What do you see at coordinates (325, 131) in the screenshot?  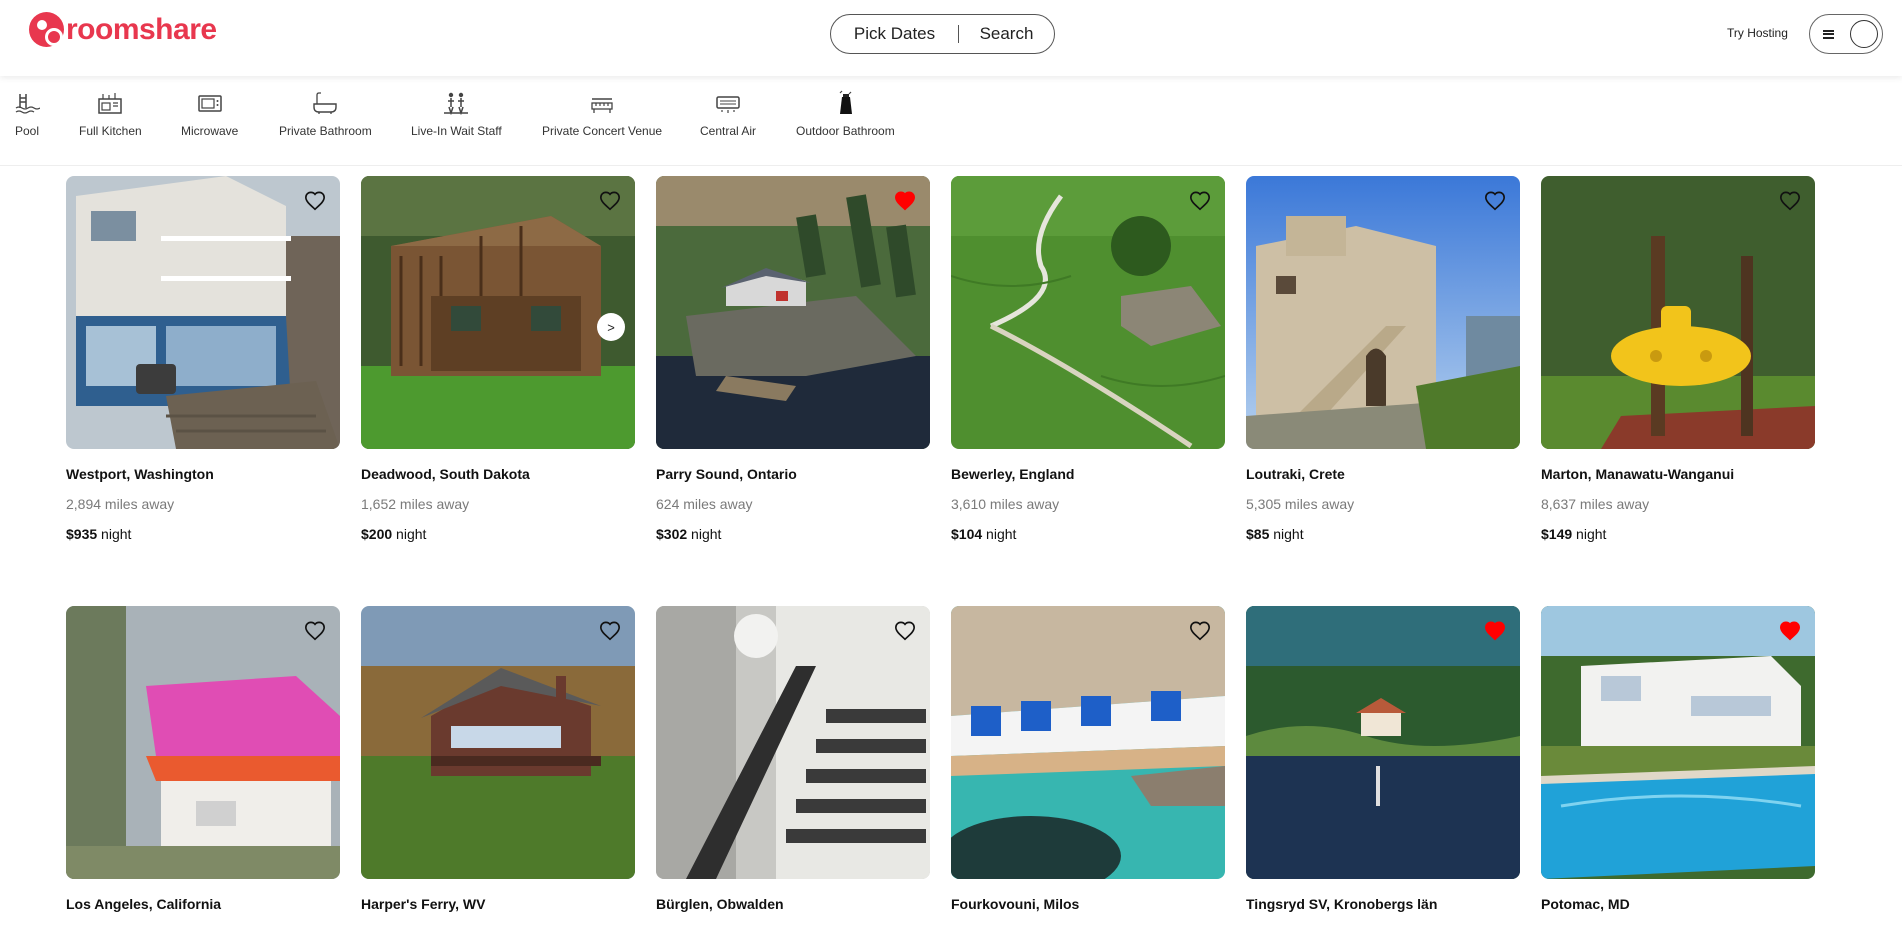 I see `category-label: Private Bathroom` at bounding box center [325, 131].